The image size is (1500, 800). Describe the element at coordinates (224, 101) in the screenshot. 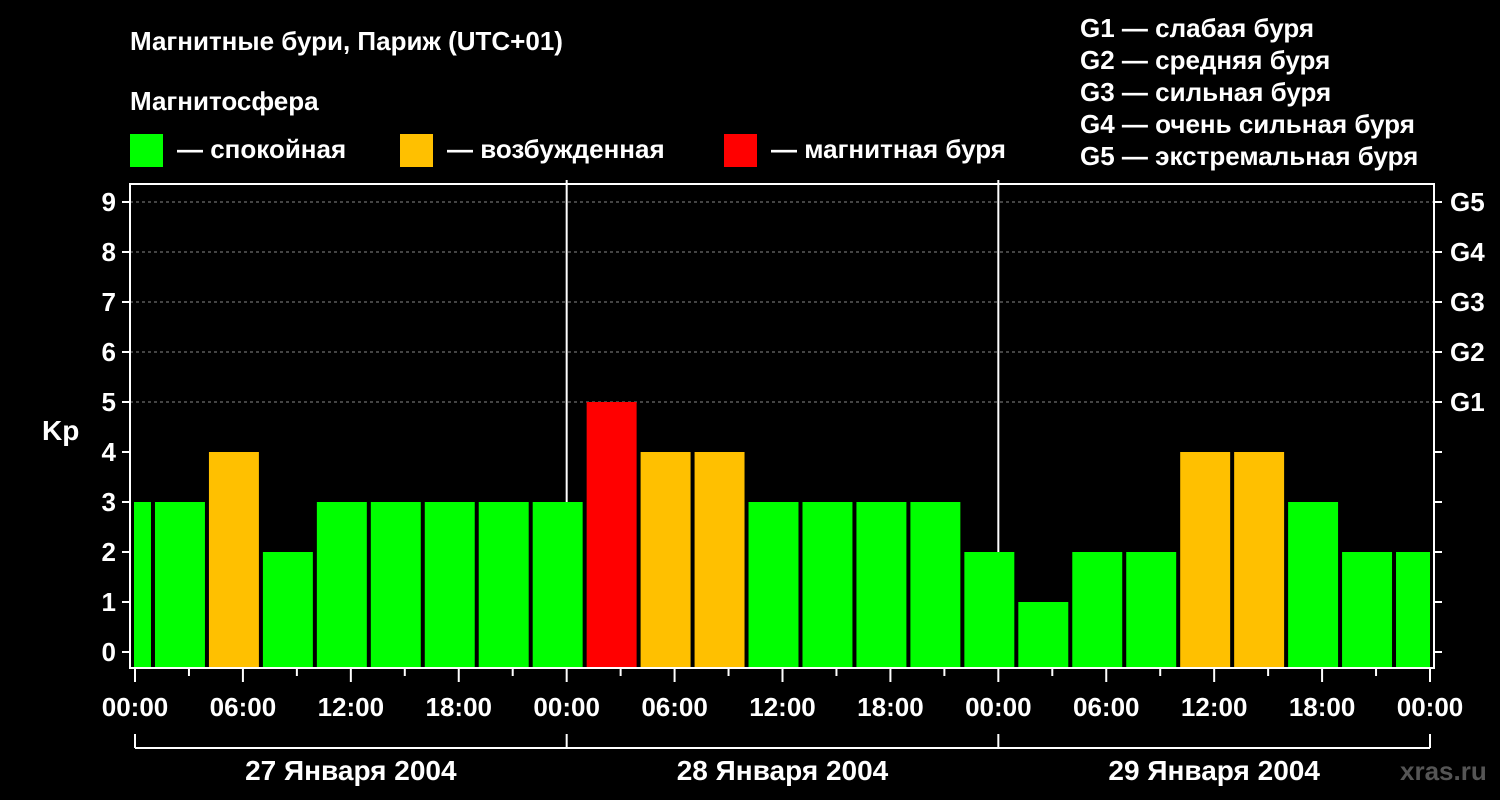

I see `magnetosphere-label: Магнитосфера` at that location.